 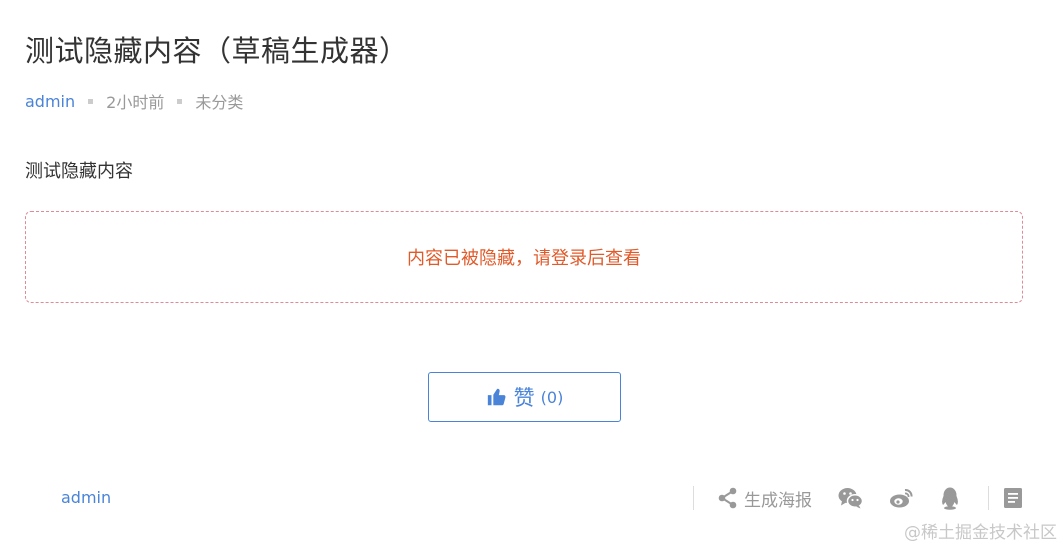 I want to click on watermark: @稀土掘金技术社区, so click(x=980, y=533).